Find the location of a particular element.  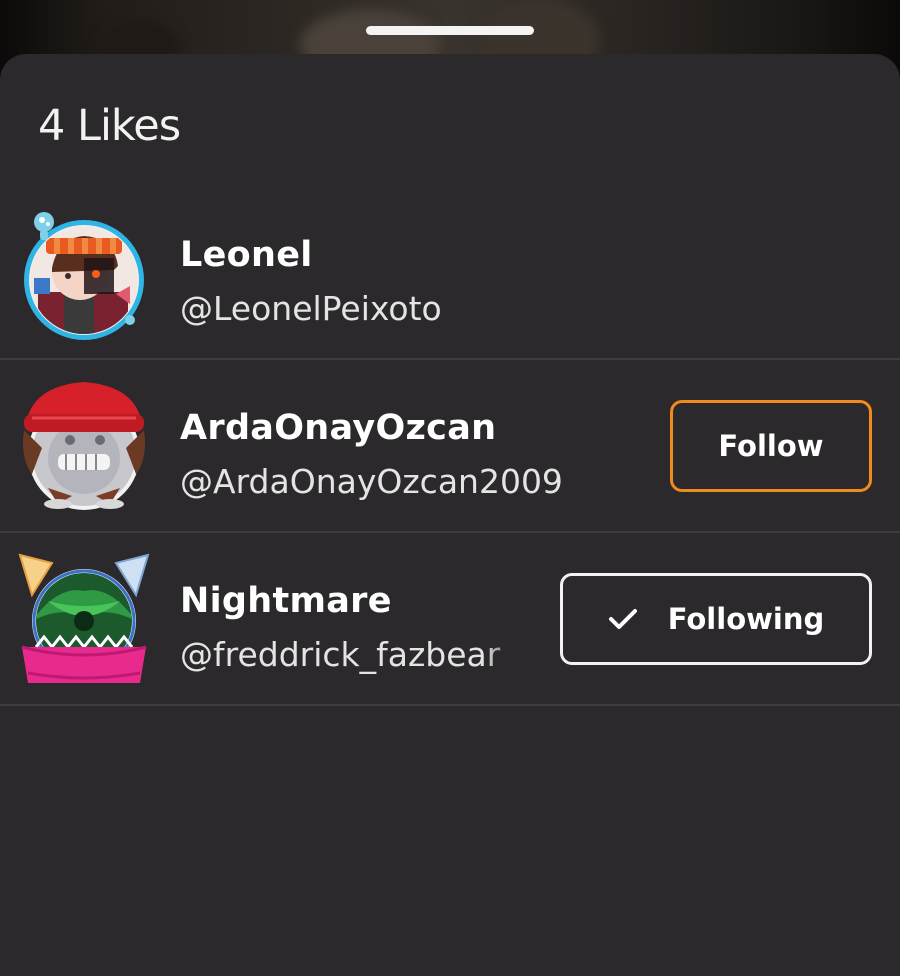

user-display-name: Leonel is located at coordinates (246, 255).